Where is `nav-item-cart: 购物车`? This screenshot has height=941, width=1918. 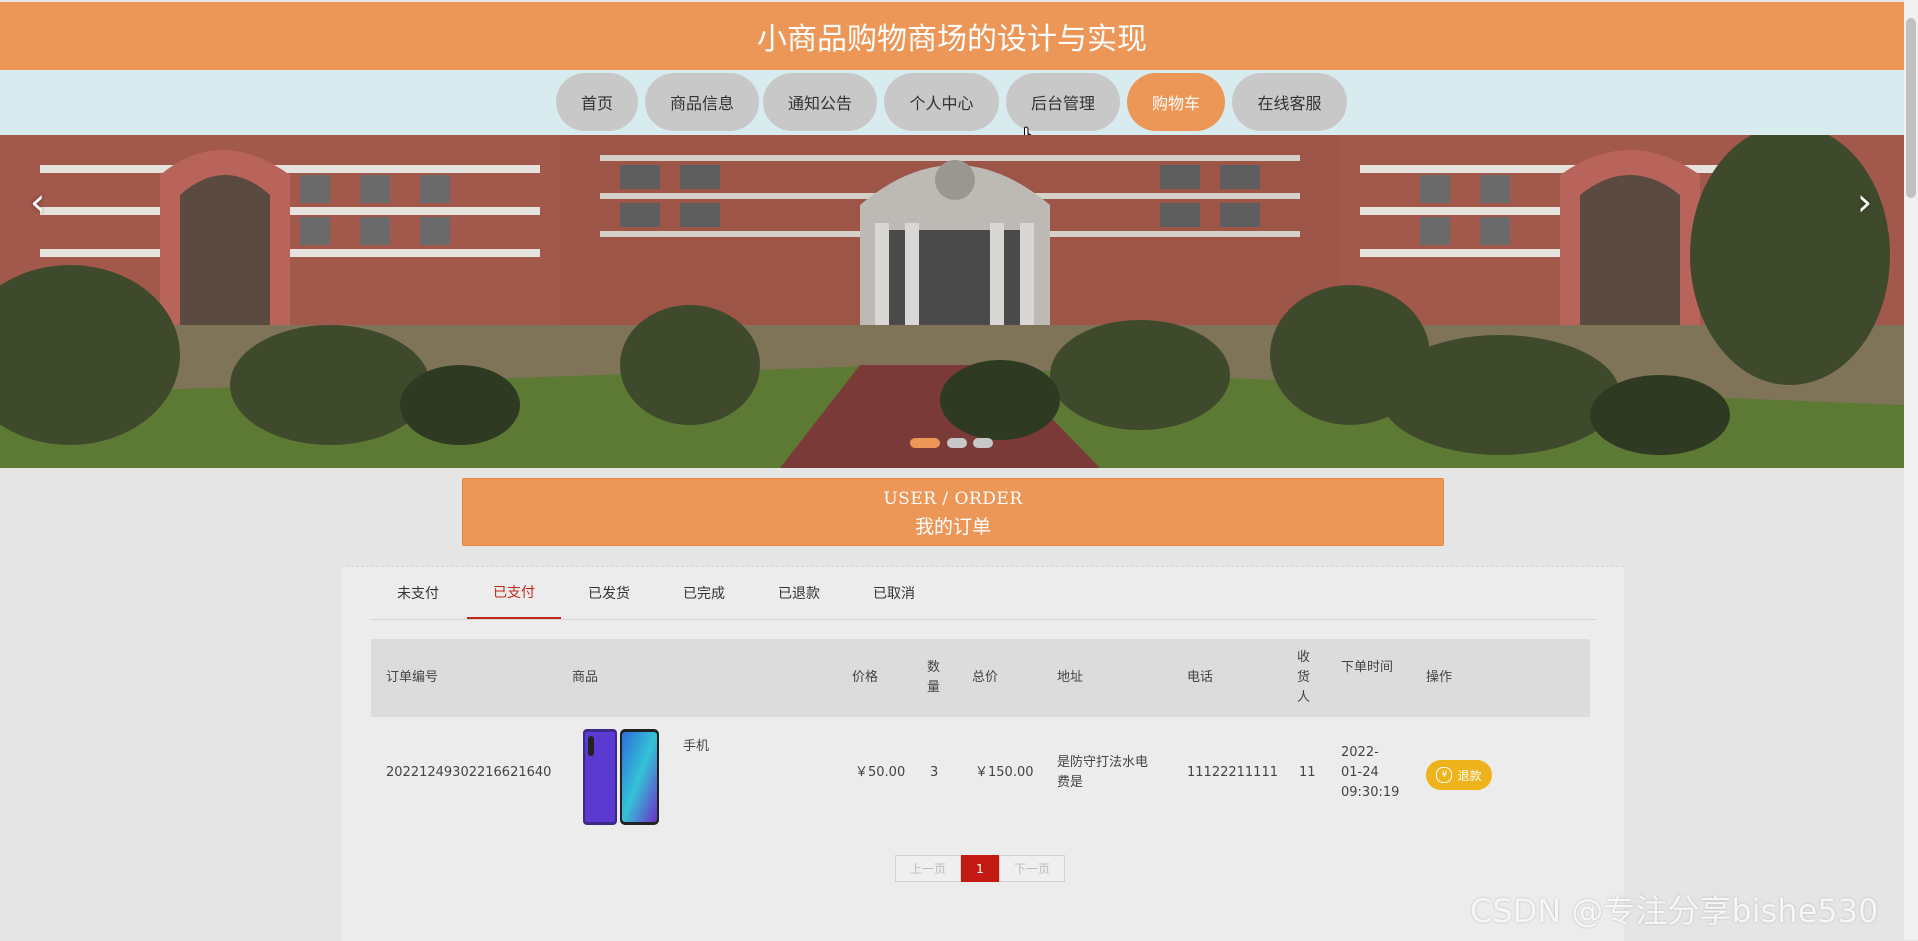 nav-item-cart: 购物车 is located at coordinates (1176, 102).